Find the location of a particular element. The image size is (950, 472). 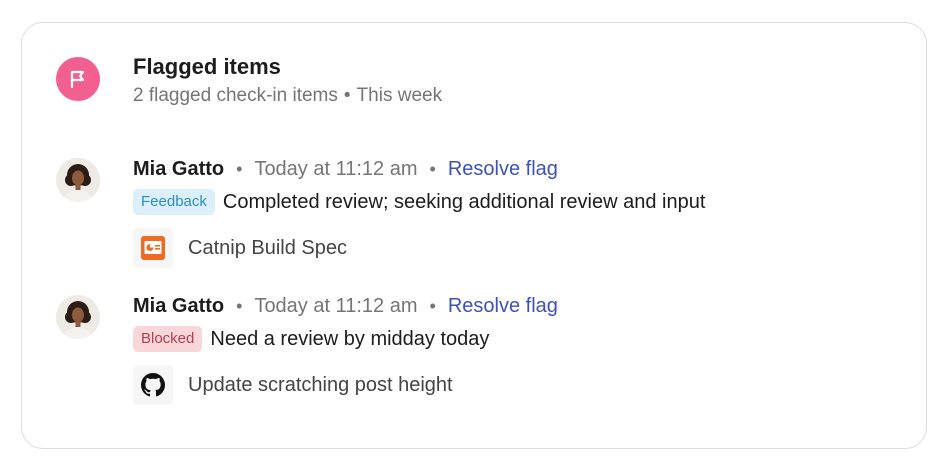

presentation-icon is located at coordinates (153, 248).